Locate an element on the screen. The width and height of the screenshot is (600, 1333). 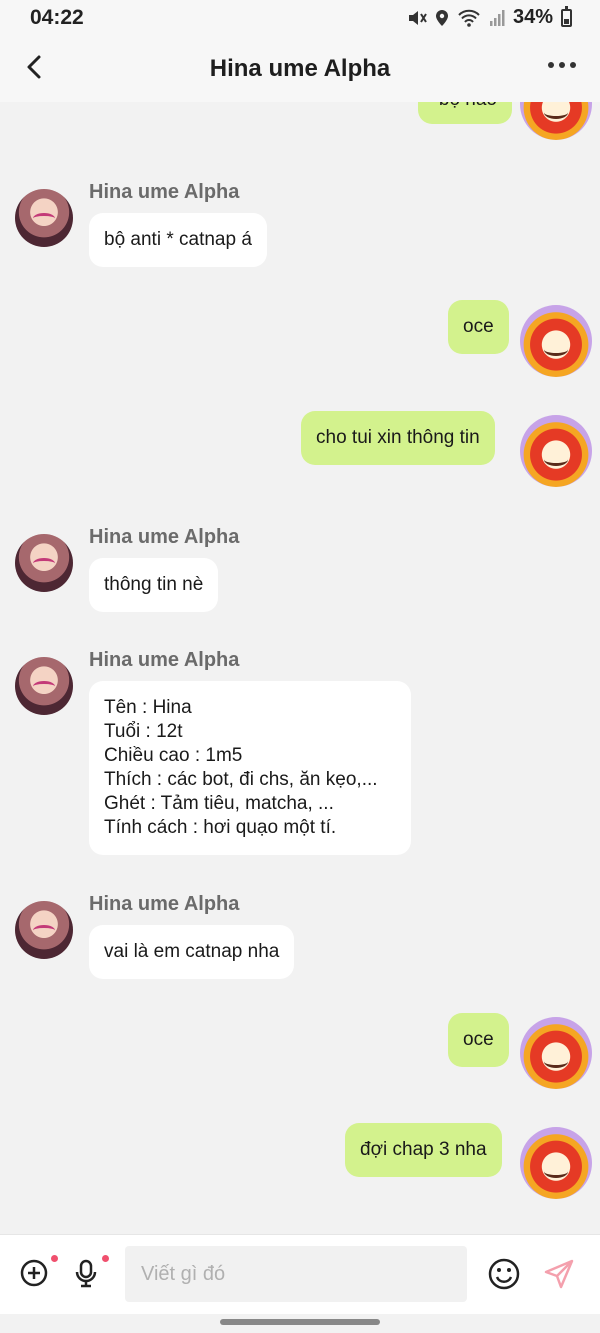
message-text: bộ anti * catnap á is located at coordinates (178, 239).